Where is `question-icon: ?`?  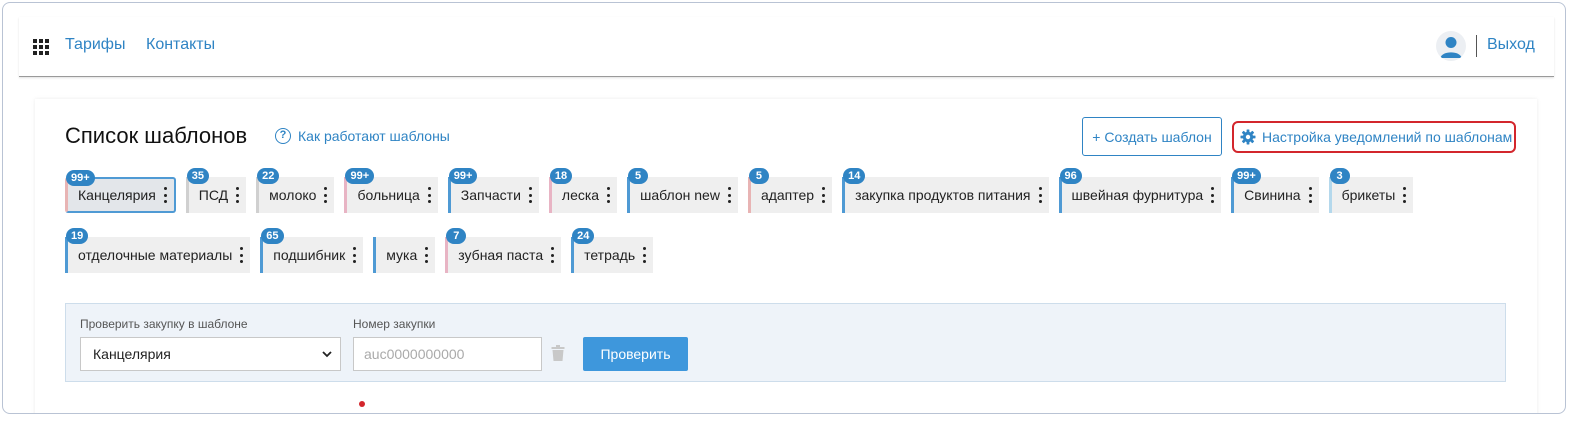 question-icon: ? is located at coordinates (283, 136).